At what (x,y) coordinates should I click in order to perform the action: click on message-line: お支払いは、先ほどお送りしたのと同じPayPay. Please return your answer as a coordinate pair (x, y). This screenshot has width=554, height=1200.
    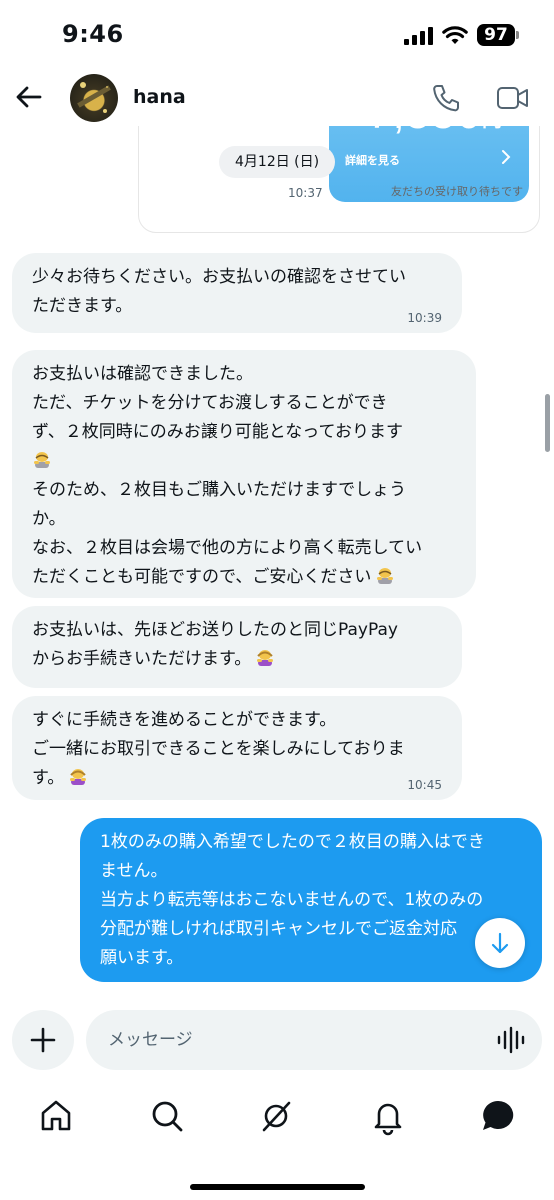
    Looking at the image, I should click on (215, 630).